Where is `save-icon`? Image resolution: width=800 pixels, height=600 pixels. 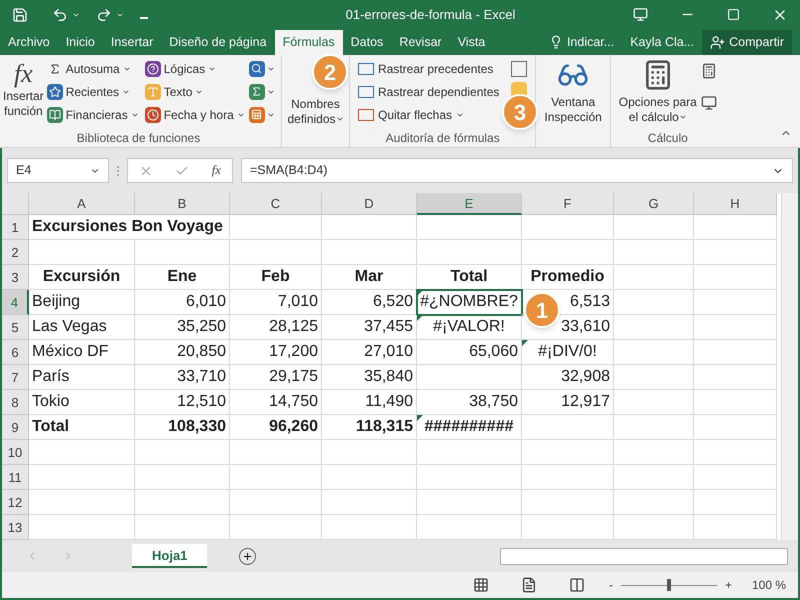 save-icon is located at coordinates (20, 14).